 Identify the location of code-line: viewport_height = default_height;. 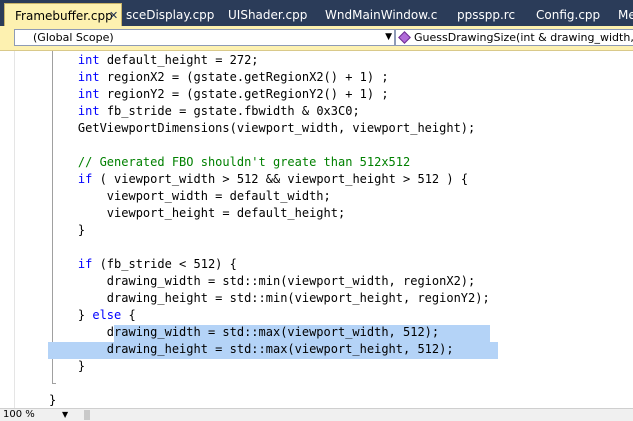
(197, 213).